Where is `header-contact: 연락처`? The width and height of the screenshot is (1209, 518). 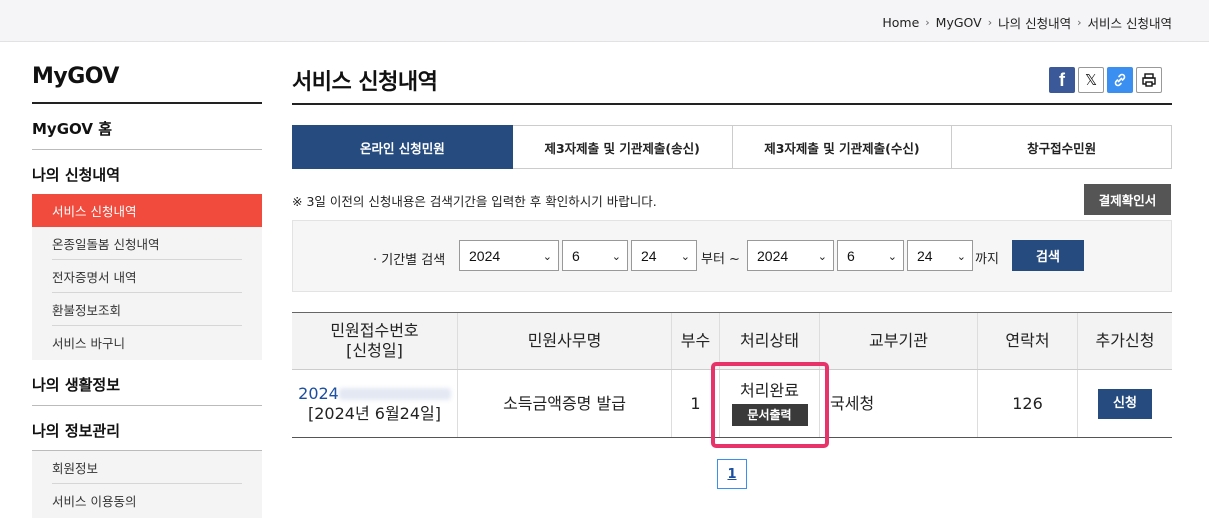 header-contact: 연락처 is located at coordinates (1028, 341).